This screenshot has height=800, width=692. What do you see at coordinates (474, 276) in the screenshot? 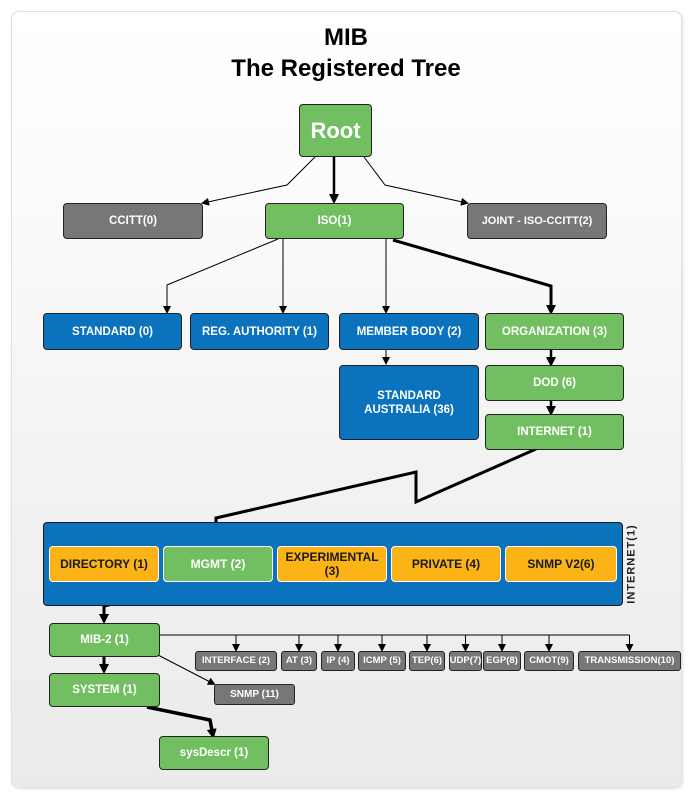
I see `edge-iso-org` at bounding box center [474, 276].